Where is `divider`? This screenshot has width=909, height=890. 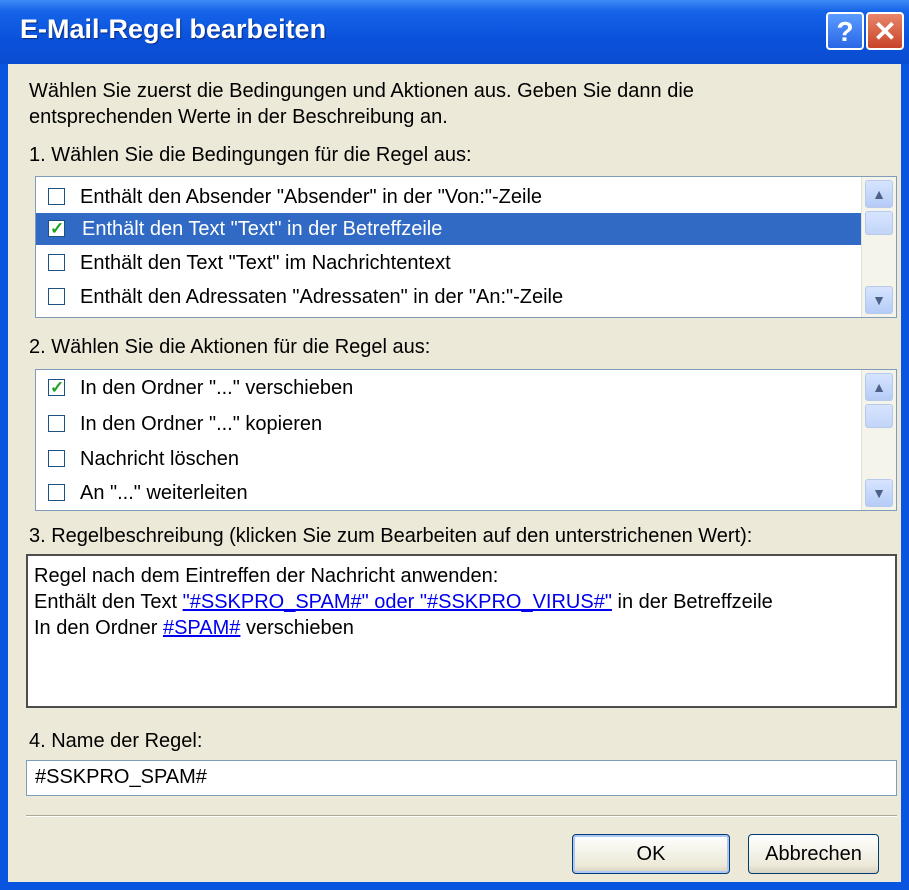 divider is located at coordinates (461, 816).